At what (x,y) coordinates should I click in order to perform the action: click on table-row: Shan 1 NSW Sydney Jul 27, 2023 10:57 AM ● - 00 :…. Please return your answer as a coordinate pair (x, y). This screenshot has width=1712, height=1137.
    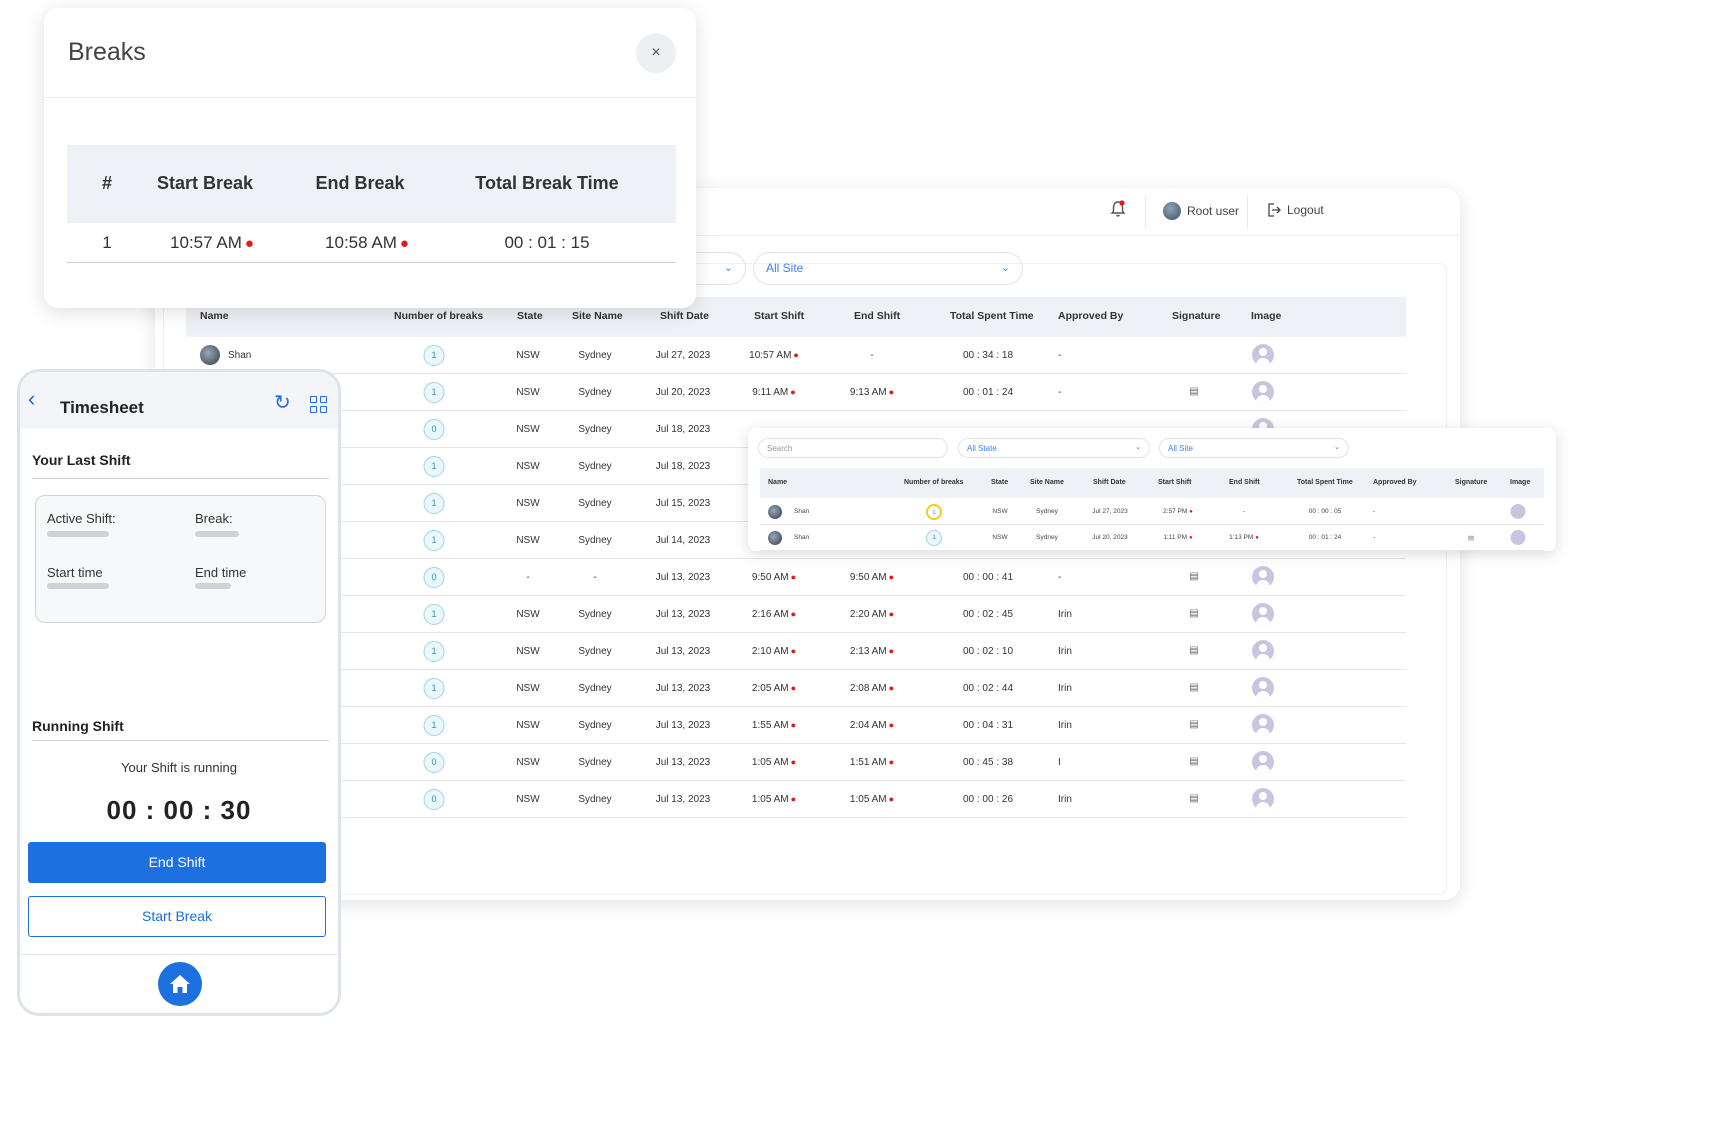
    Looking at the image, I should click on (796, 355).